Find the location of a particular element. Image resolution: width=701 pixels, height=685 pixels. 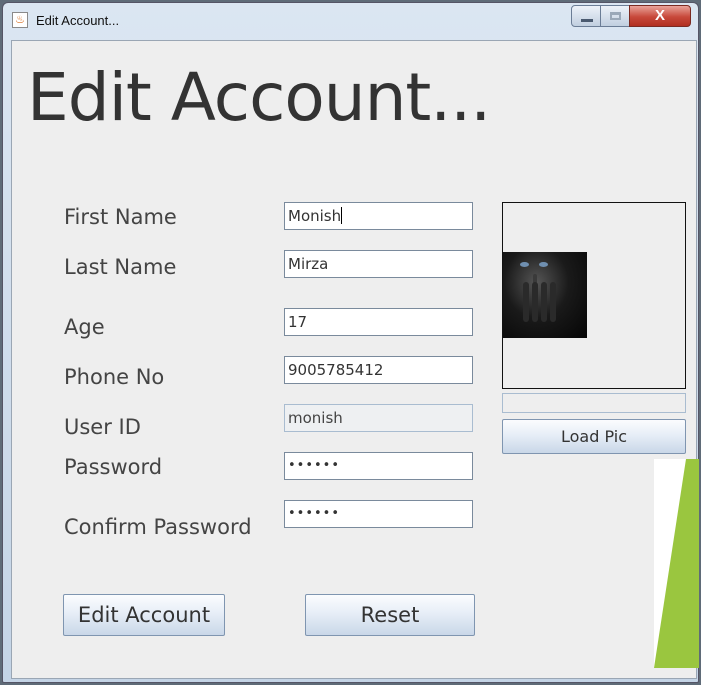

first-name-field: Monish is located at coordinates (378, 216).